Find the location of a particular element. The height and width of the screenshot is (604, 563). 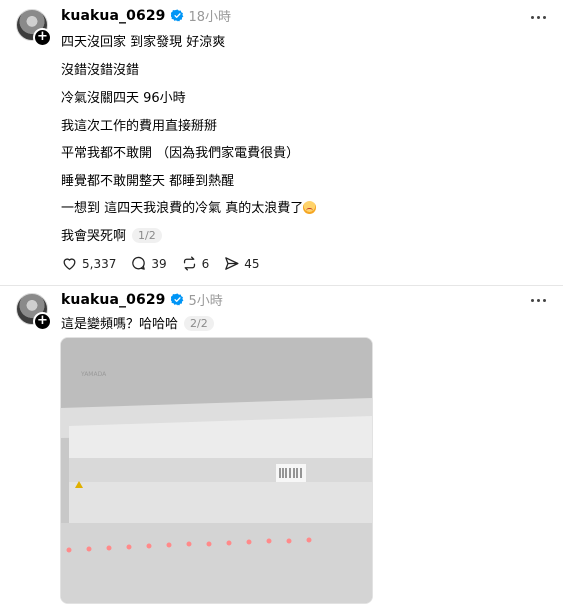

post-text-line: 一想到 這四天我浪費的冷氣 真的太浪費了 is located at coordinates (189, 206).